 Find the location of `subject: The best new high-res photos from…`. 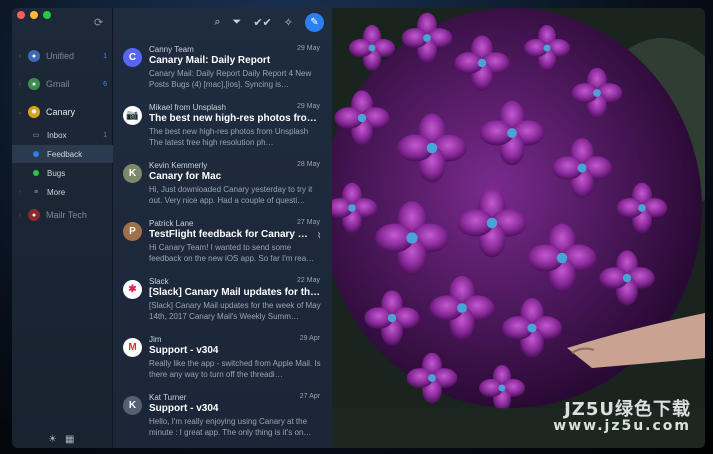

subject: The best new high-res photos from… is located at coordinates (235, 118).